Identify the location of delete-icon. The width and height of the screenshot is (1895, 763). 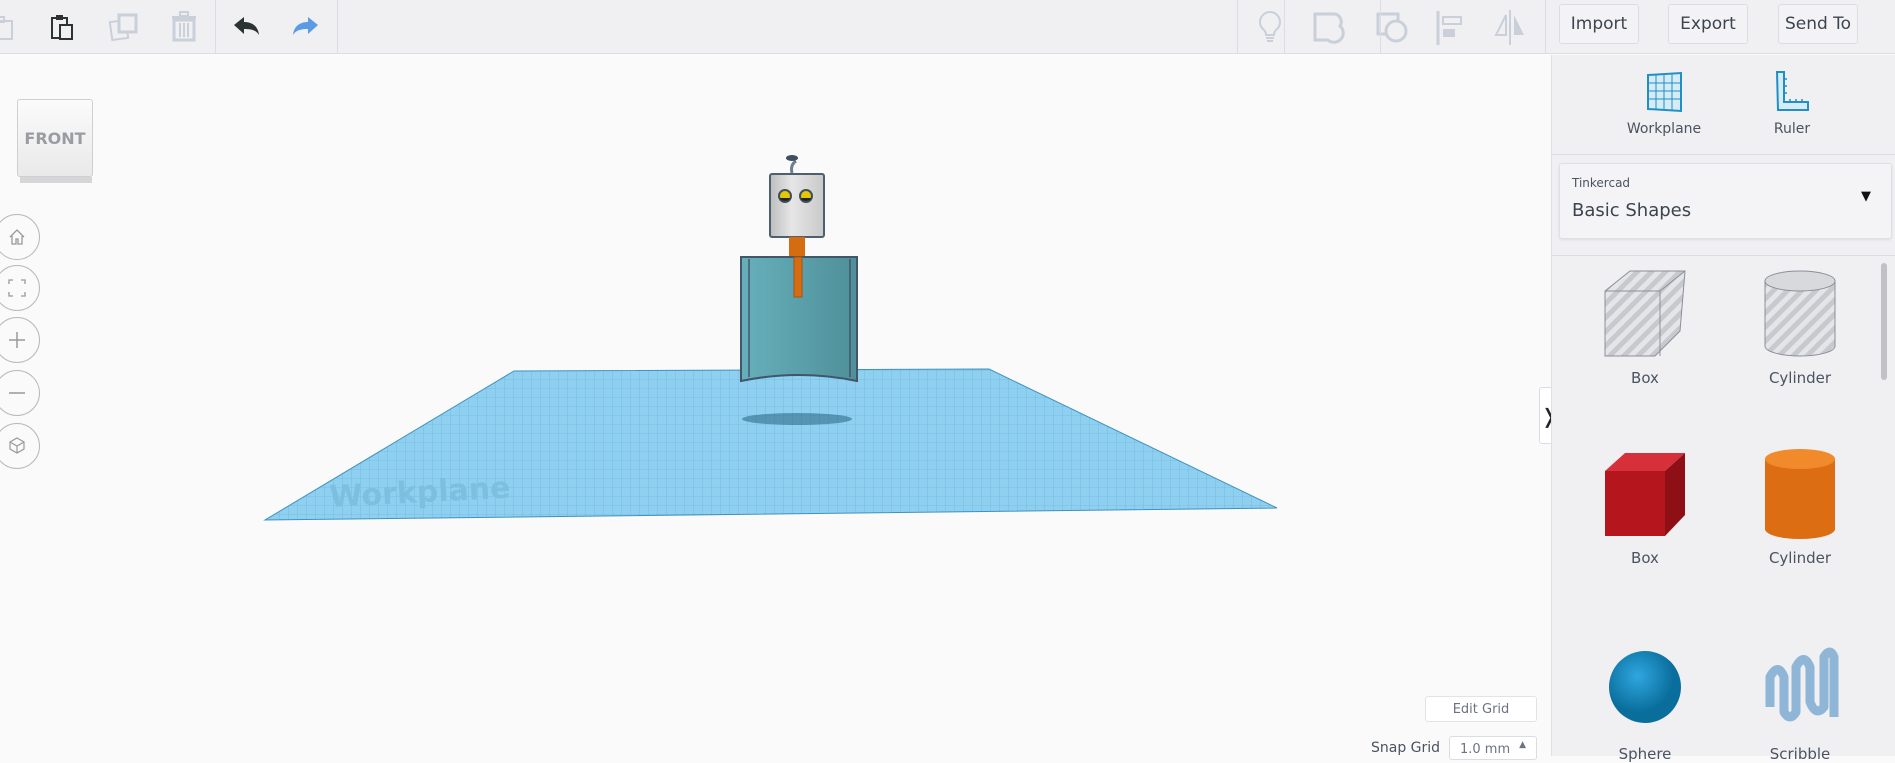
(184, 27).